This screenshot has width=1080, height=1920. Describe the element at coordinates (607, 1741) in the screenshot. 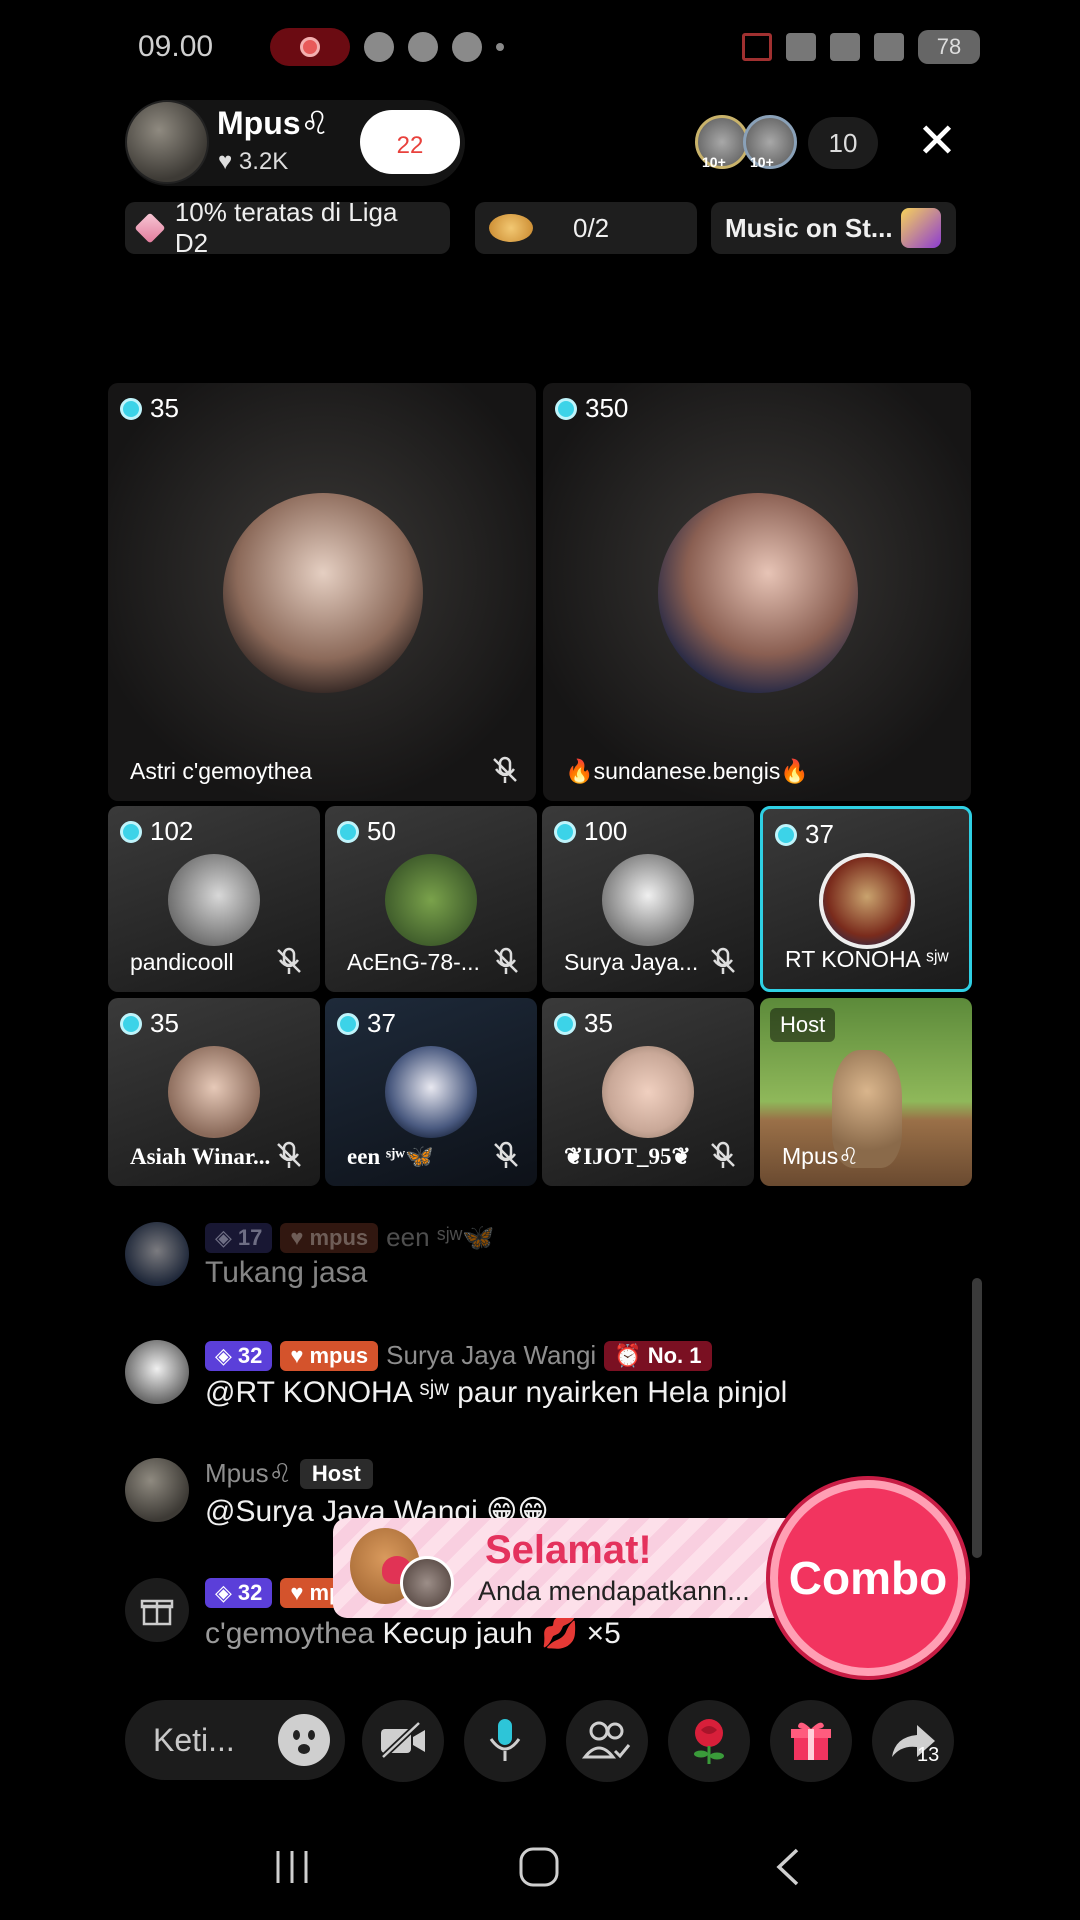

I see `guests-button` at that location.